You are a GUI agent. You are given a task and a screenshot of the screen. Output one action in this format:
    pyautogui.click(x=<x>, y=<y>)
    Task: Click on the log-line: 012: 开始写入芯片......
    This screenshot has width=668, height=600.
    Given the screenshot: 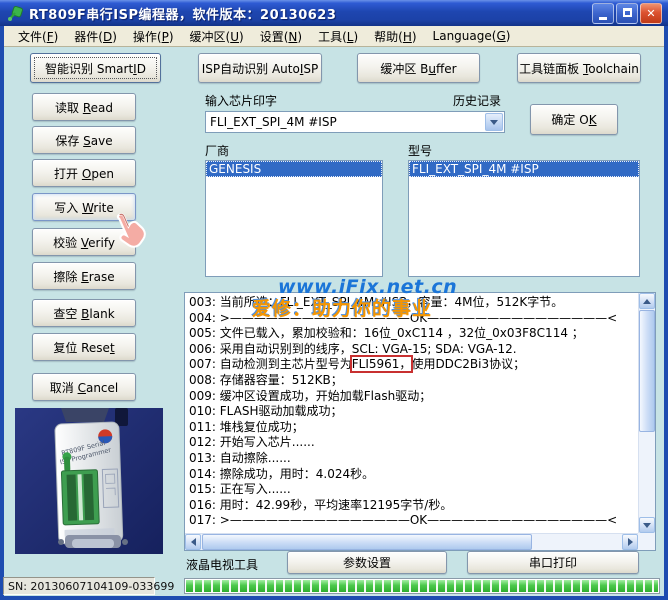 What is the action you would take?
    pyautogui.click(x=252, y=442)
    